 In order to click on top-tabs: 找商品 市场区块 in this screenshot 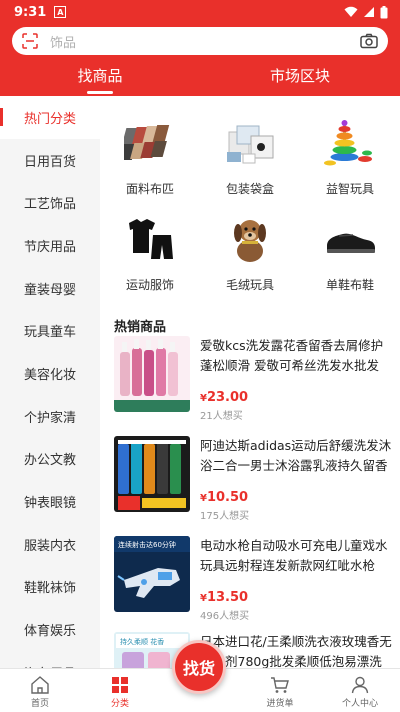, I will do `click(200, 78)`.